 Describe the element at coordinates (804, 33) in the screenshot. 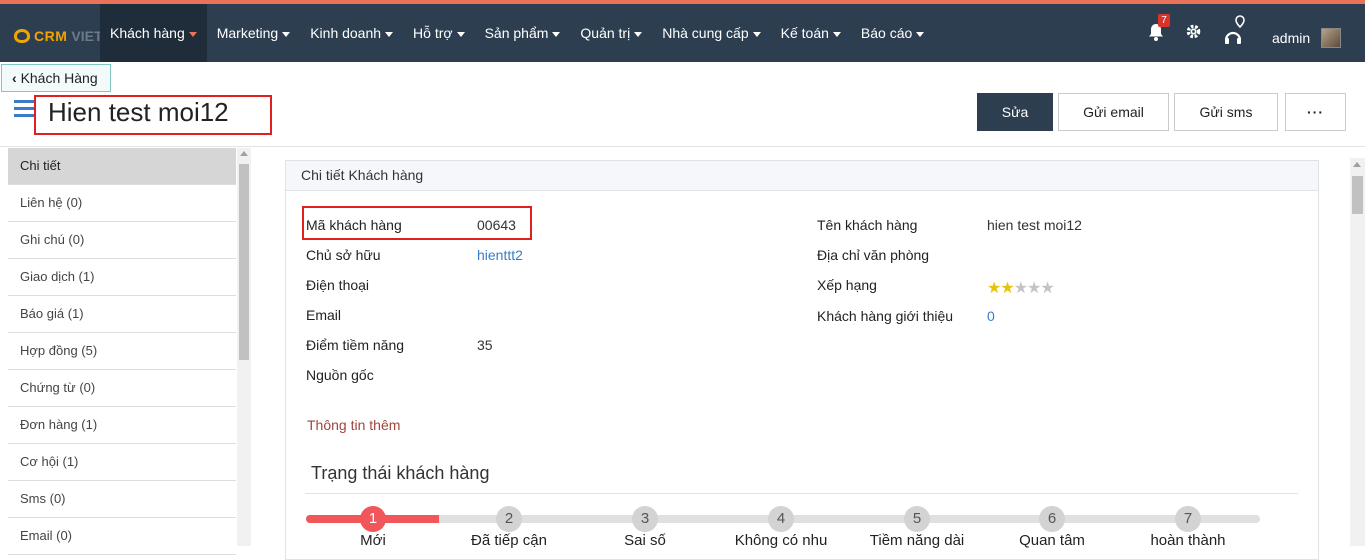

I see `nav-label: Kế toán` at that location.